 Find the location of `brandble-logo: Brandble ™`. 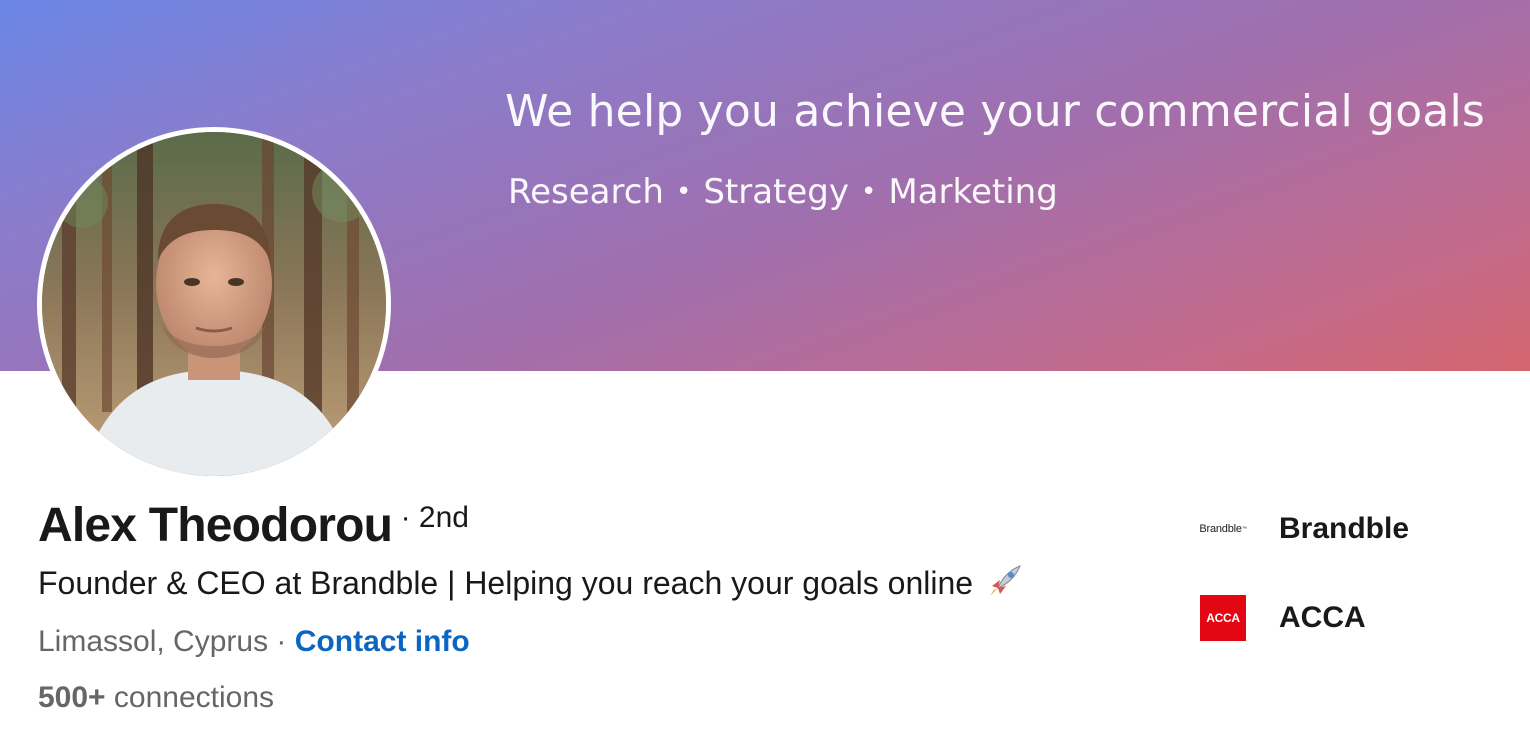

brandble-logo: Brandble ™ is located at coordinates (1223, 529).